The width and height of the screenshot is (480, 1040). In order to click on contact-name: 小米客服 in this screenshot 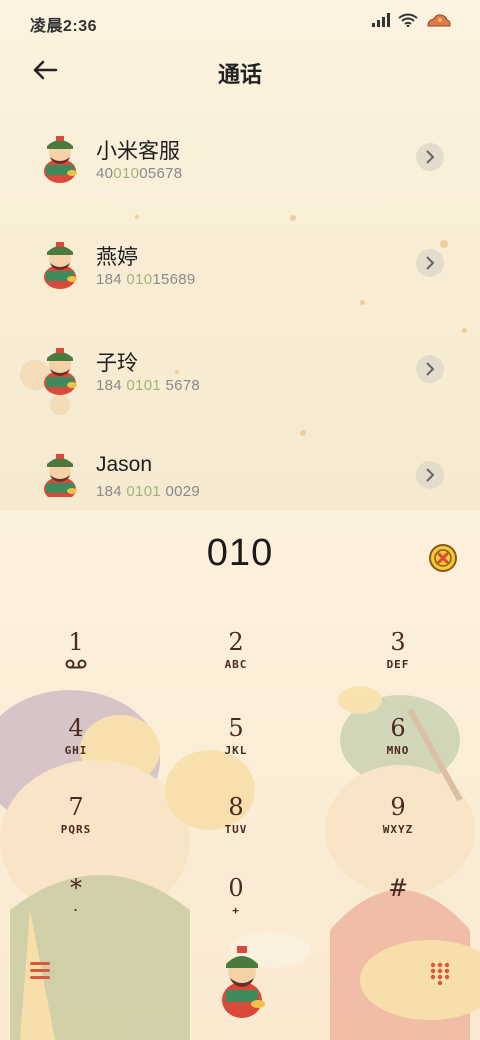, I will do `click(138, 151)`.